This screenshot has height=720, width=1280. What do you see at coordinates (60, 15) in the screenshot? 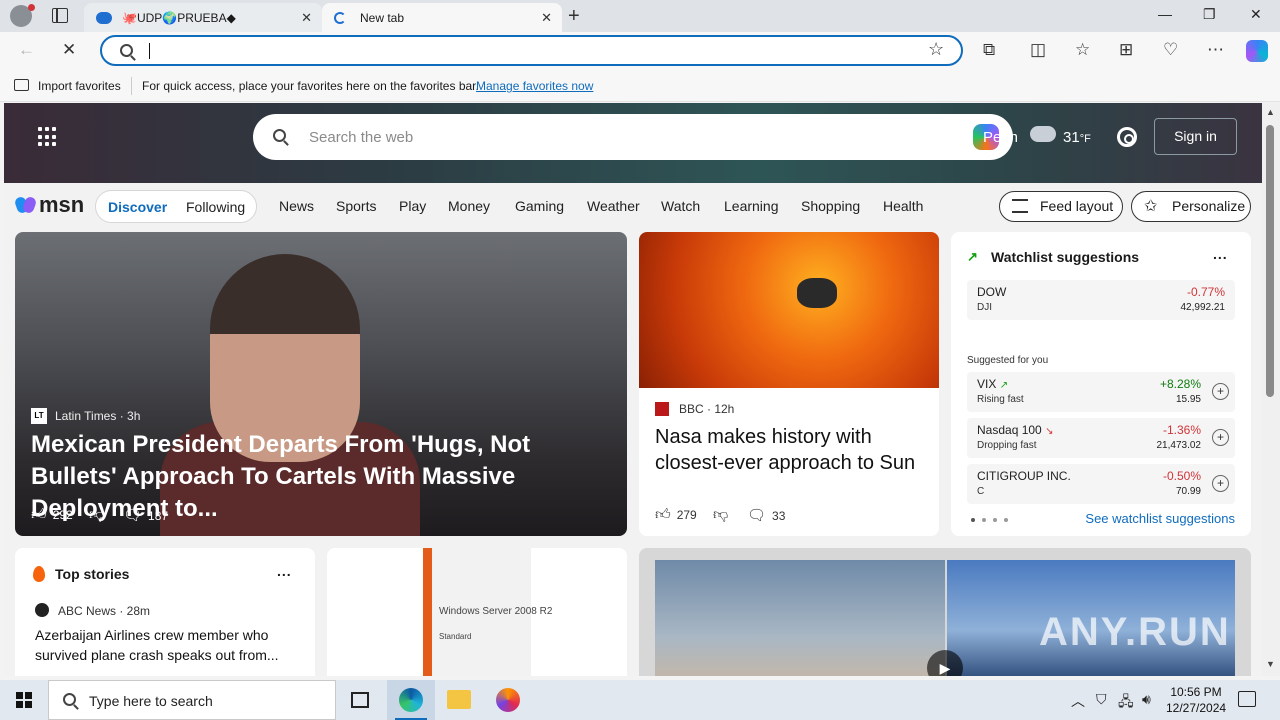
I see `tab-actions-icon` at bounding box center [60, 15].